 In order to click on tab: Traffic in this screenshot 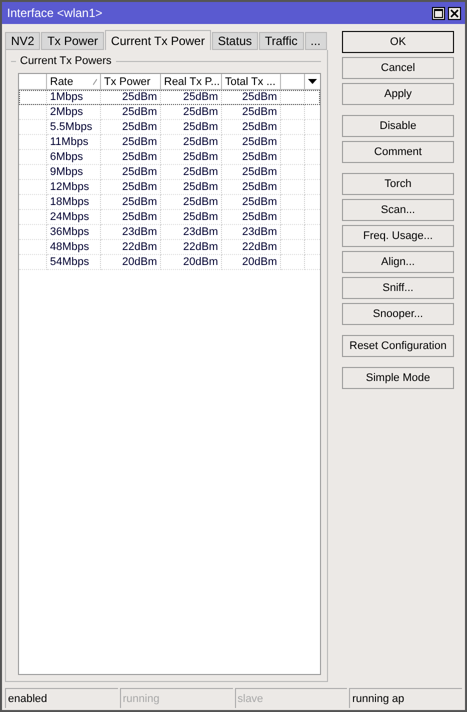, I will do `click(281, 41)`.